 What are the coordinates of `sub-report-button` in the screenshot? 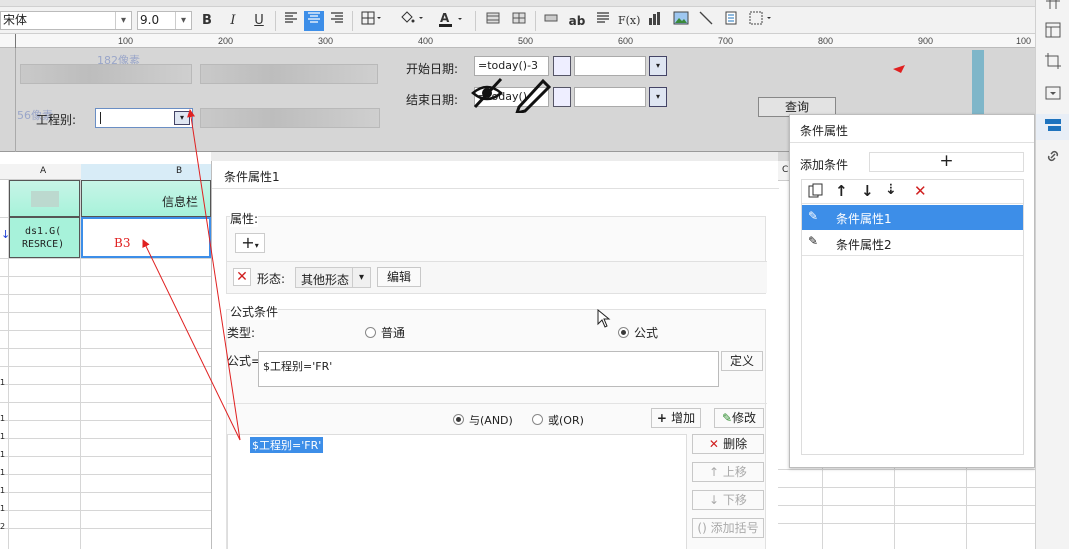 It's located at (731, 21).